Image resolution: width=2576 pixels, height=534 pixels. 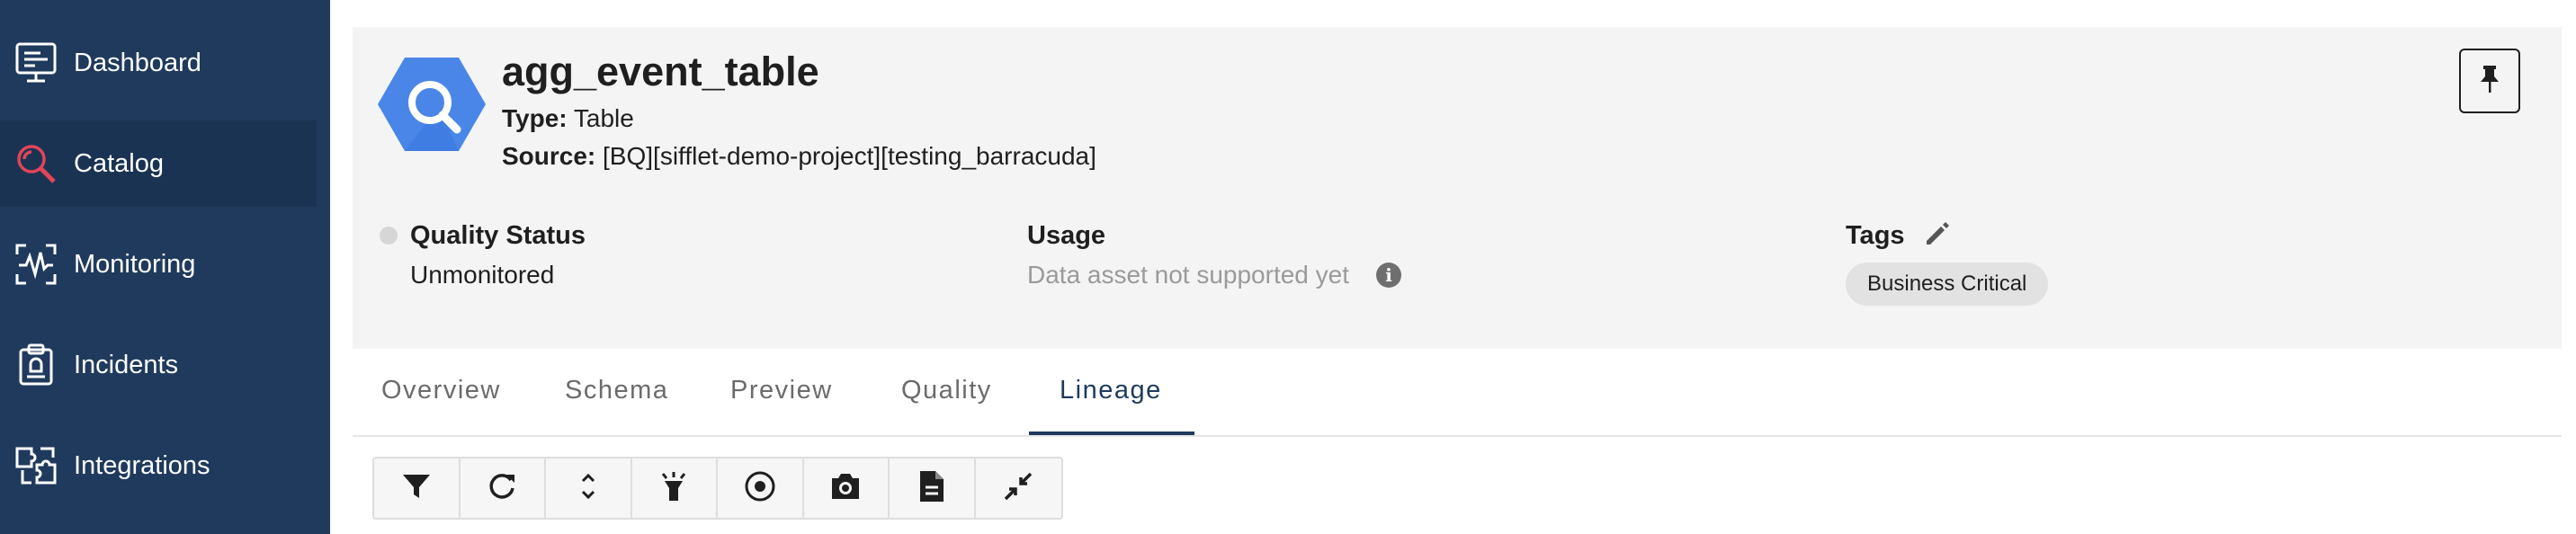 What do you see at coordinates (135, 264) in the screenshot?
I see `sidebar-item-label: Monitoring` at bounding box center [135, 264].